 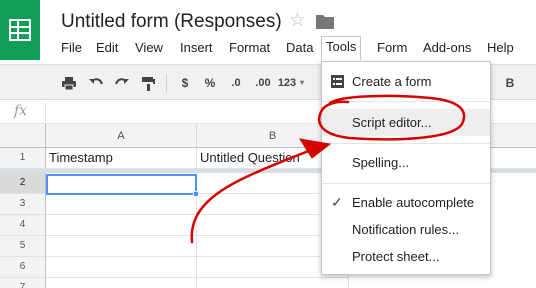 What do you see at coordinates (23, 267) in the screenshot?
I see `row-header: 6` at bounding box center [23, 267].